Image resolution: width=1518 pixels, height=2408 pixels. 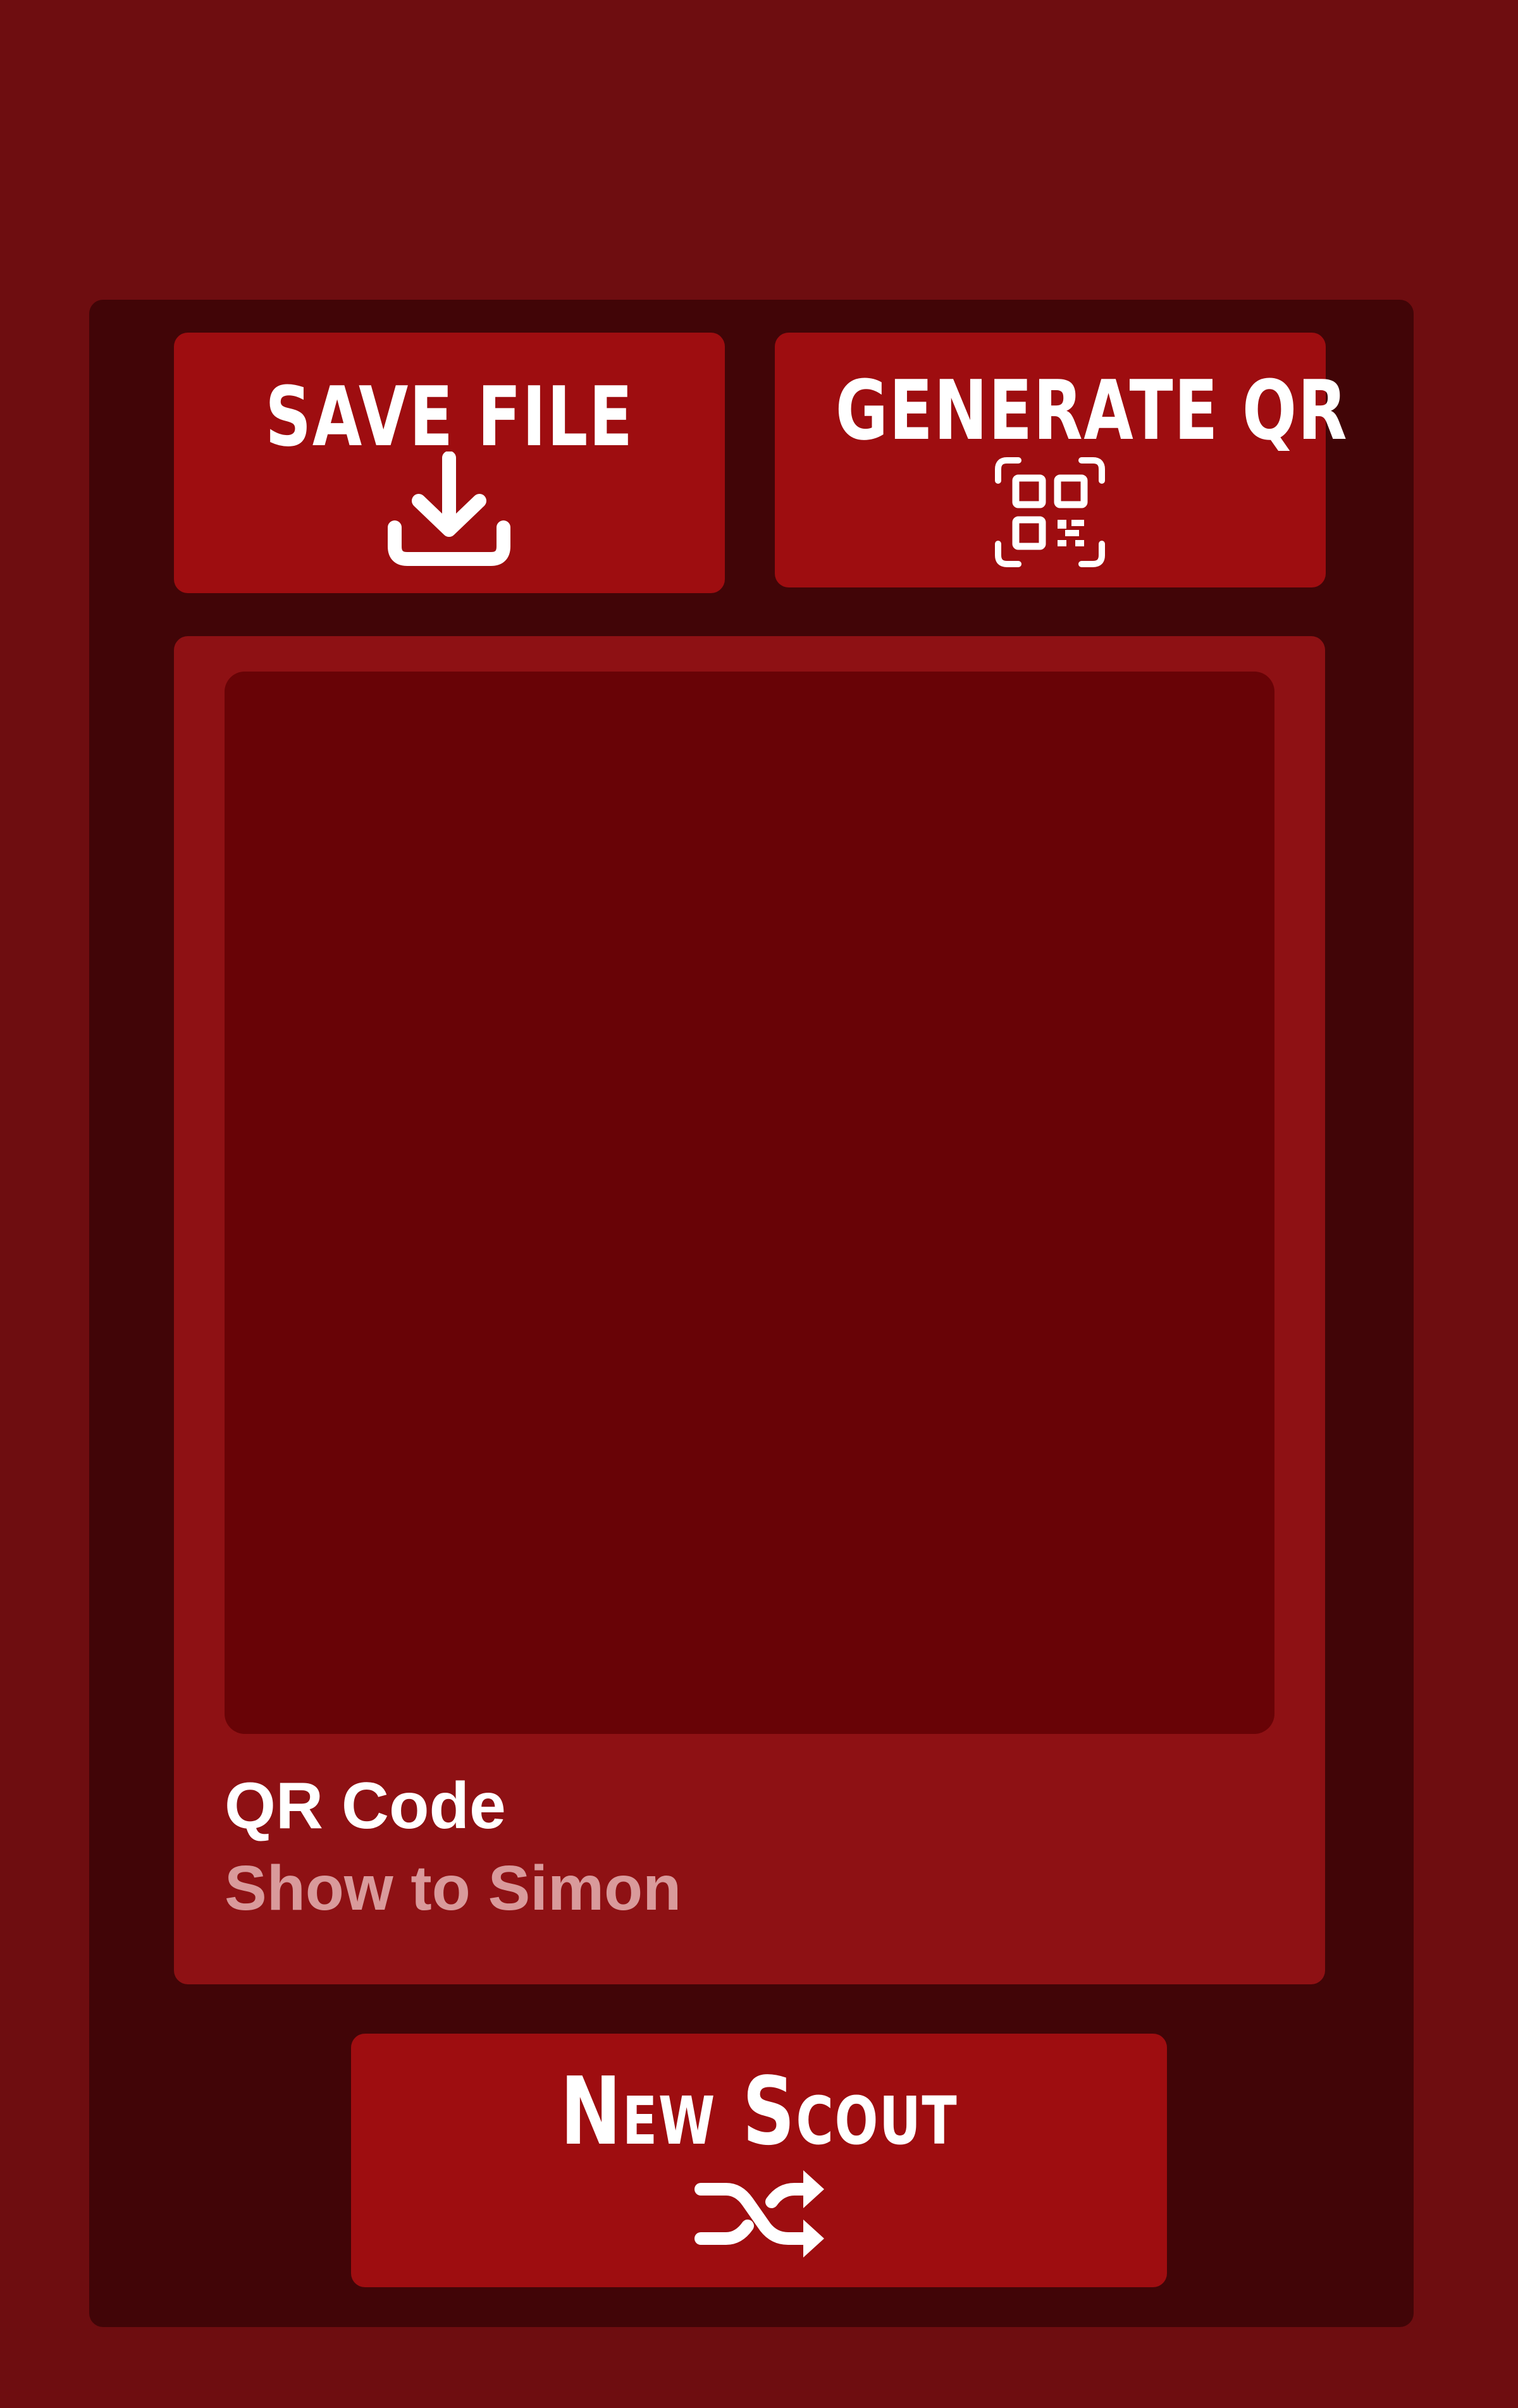 I want to click on download-icon, so click(x=449, y=509).